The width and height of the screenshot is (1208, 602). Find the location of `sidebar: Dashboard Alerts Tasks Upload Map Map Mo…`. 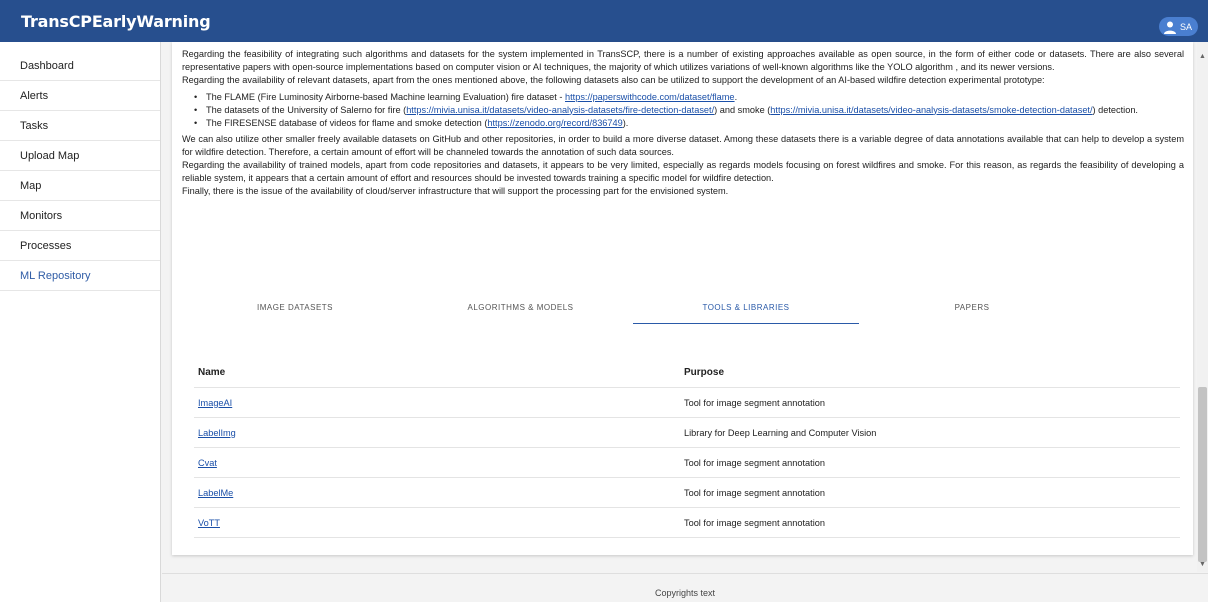

sidebar: Dashboard Alerts Tasks Upload Map Map Mo… is located at coordinates (80, 322).